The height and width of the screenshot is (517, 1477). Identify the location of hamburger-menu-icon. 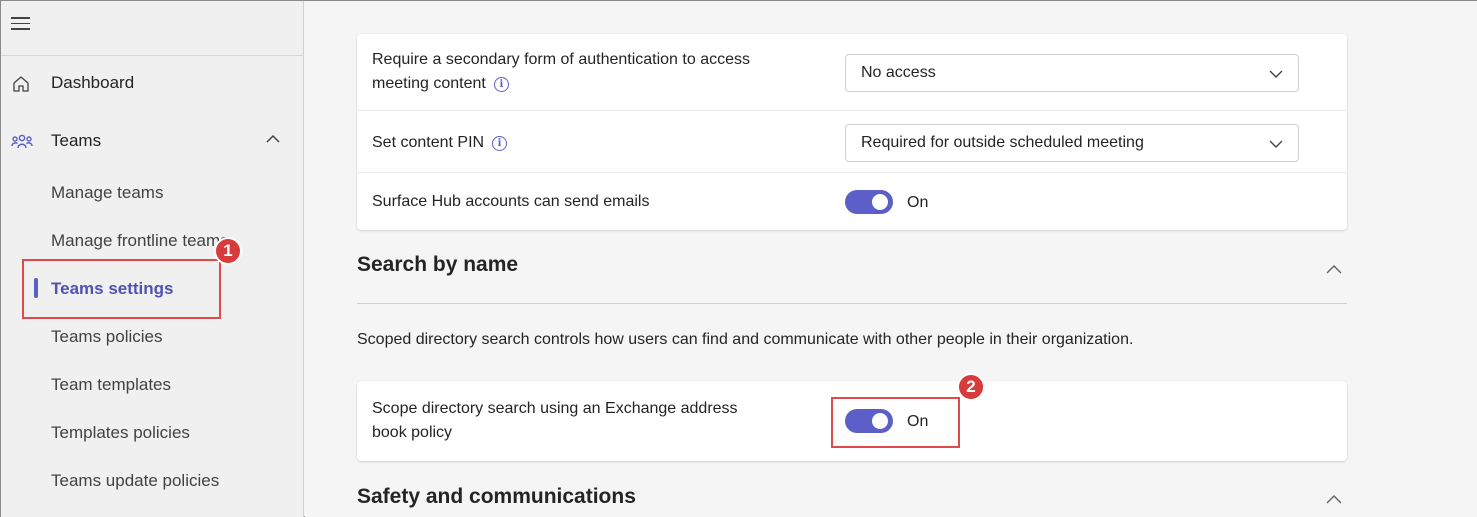
(21, 24).